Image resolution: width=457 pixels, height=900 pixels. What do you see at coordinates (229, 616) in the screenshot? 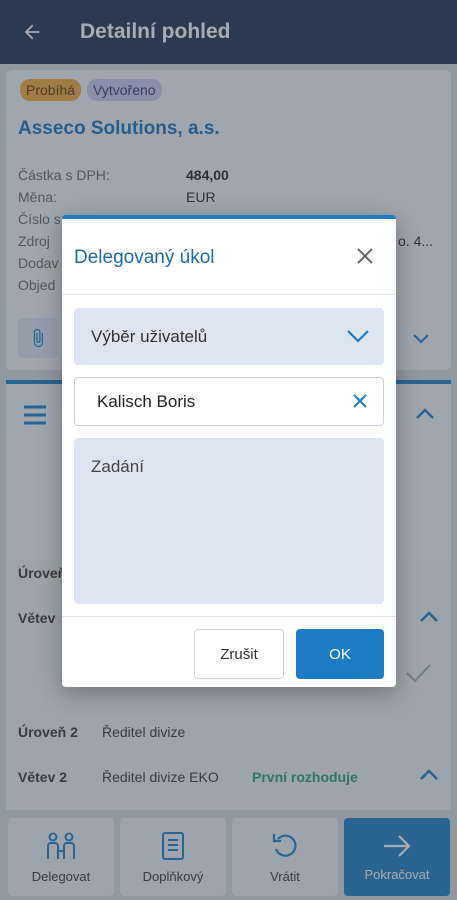
I see `dialog-footer-divider` at bounding box center [229, 616].